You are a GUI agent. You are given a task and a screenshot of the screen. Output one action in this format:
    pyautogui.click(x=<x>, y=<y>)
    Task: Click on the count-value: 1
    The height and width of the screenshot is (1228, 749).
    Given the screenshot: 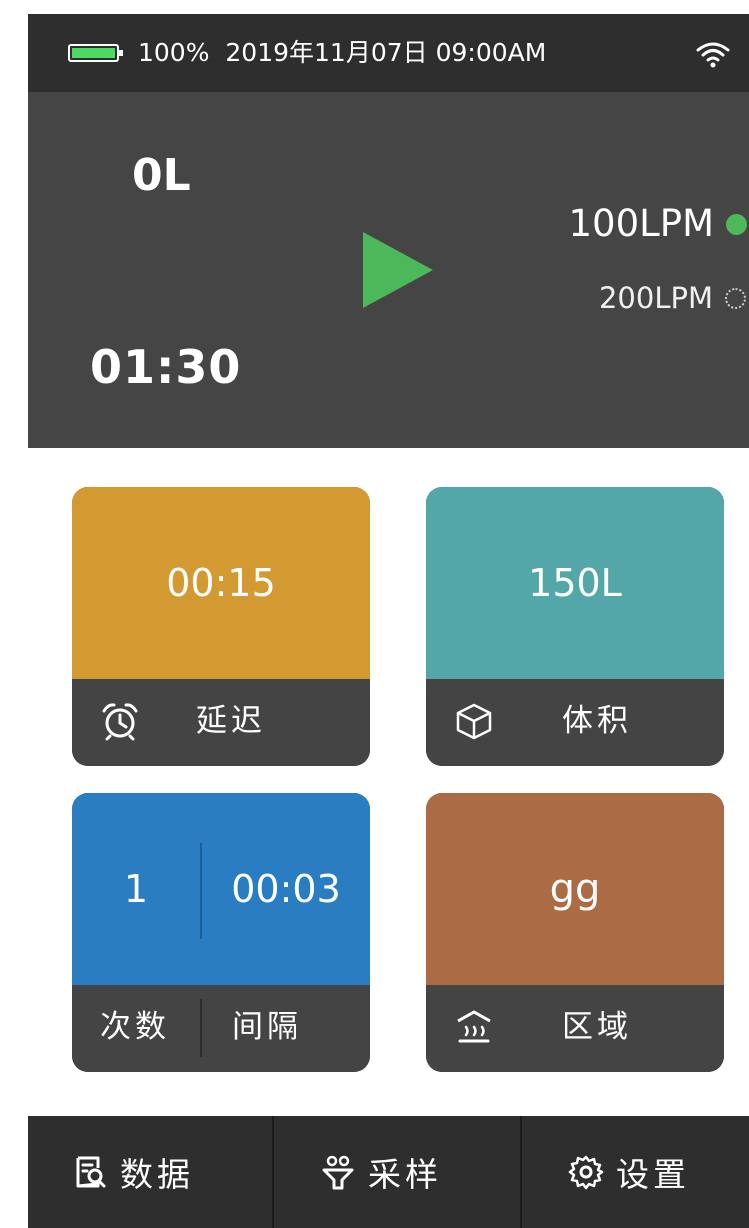 What is the action you would take?
    pyautogui.click(x=136, y=889)
    